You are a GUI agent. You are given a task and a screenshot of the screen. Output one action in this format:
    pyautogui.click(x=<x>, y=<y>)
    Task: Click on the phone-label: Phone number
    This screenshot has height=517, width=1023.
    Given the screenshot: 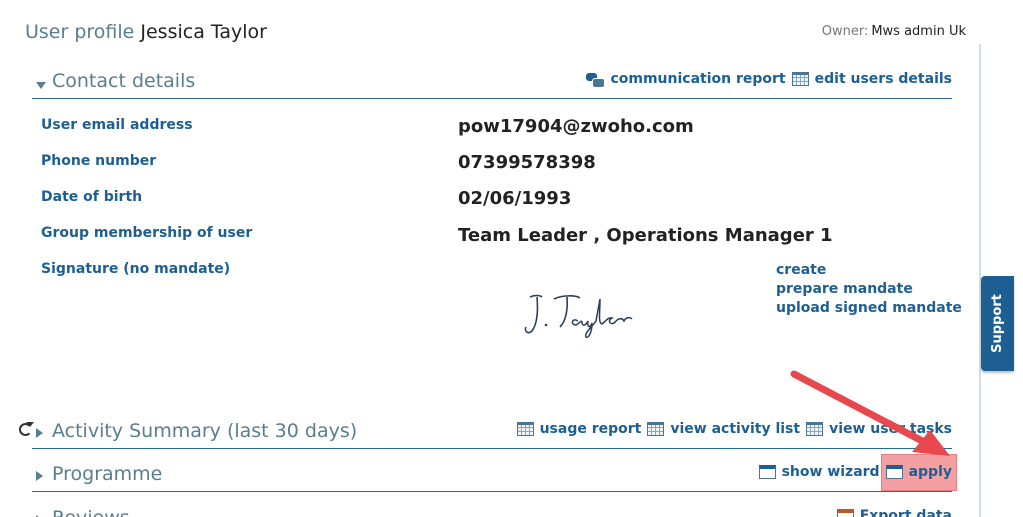 What is the action you would take?
    pyautogui.click(x=99, y=161)
    